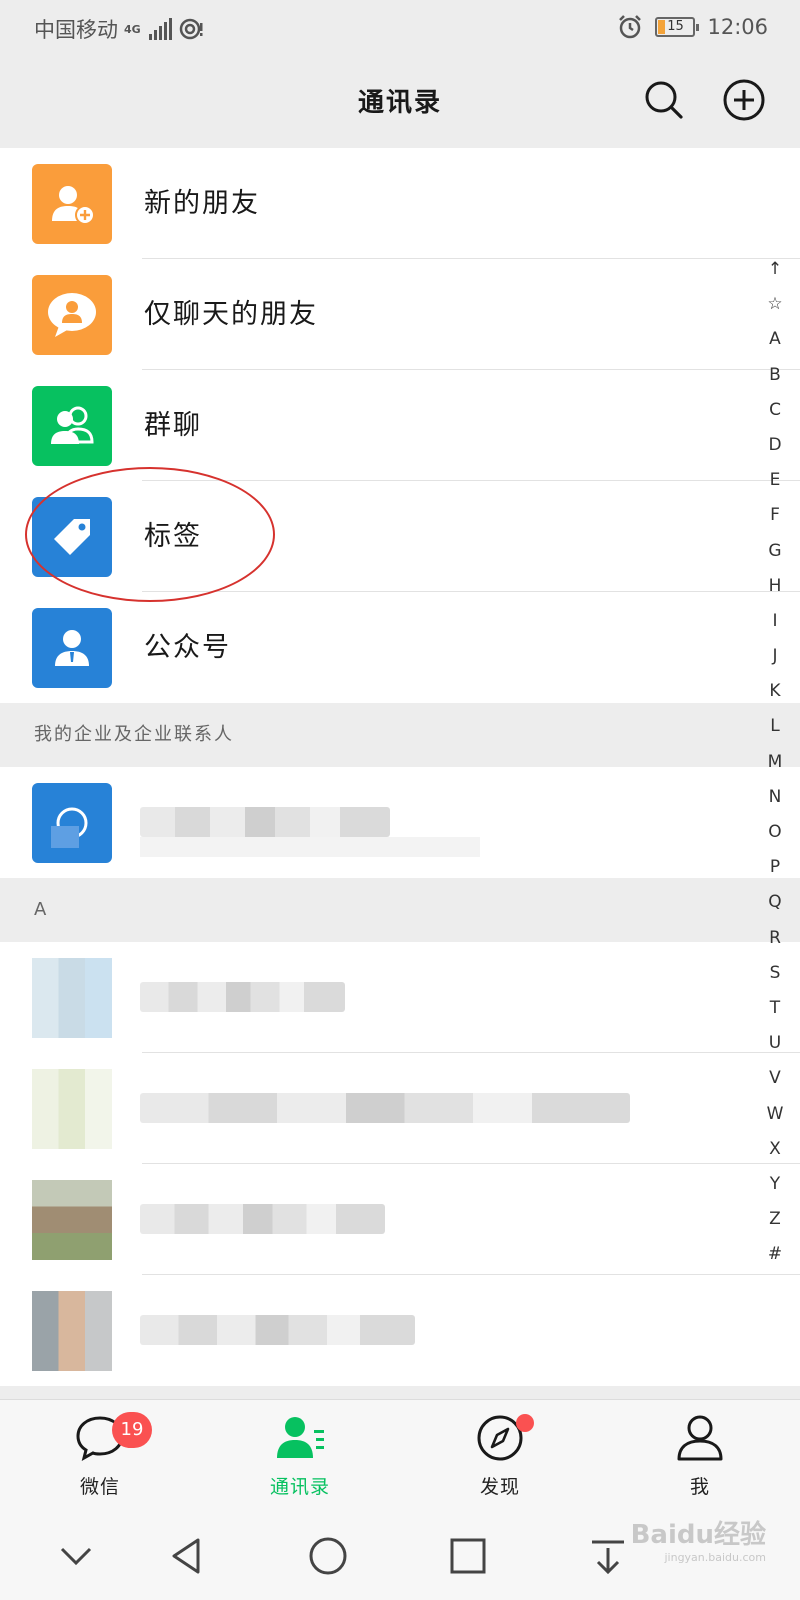  I want to click on section-header-a: A, so click(400, 910).